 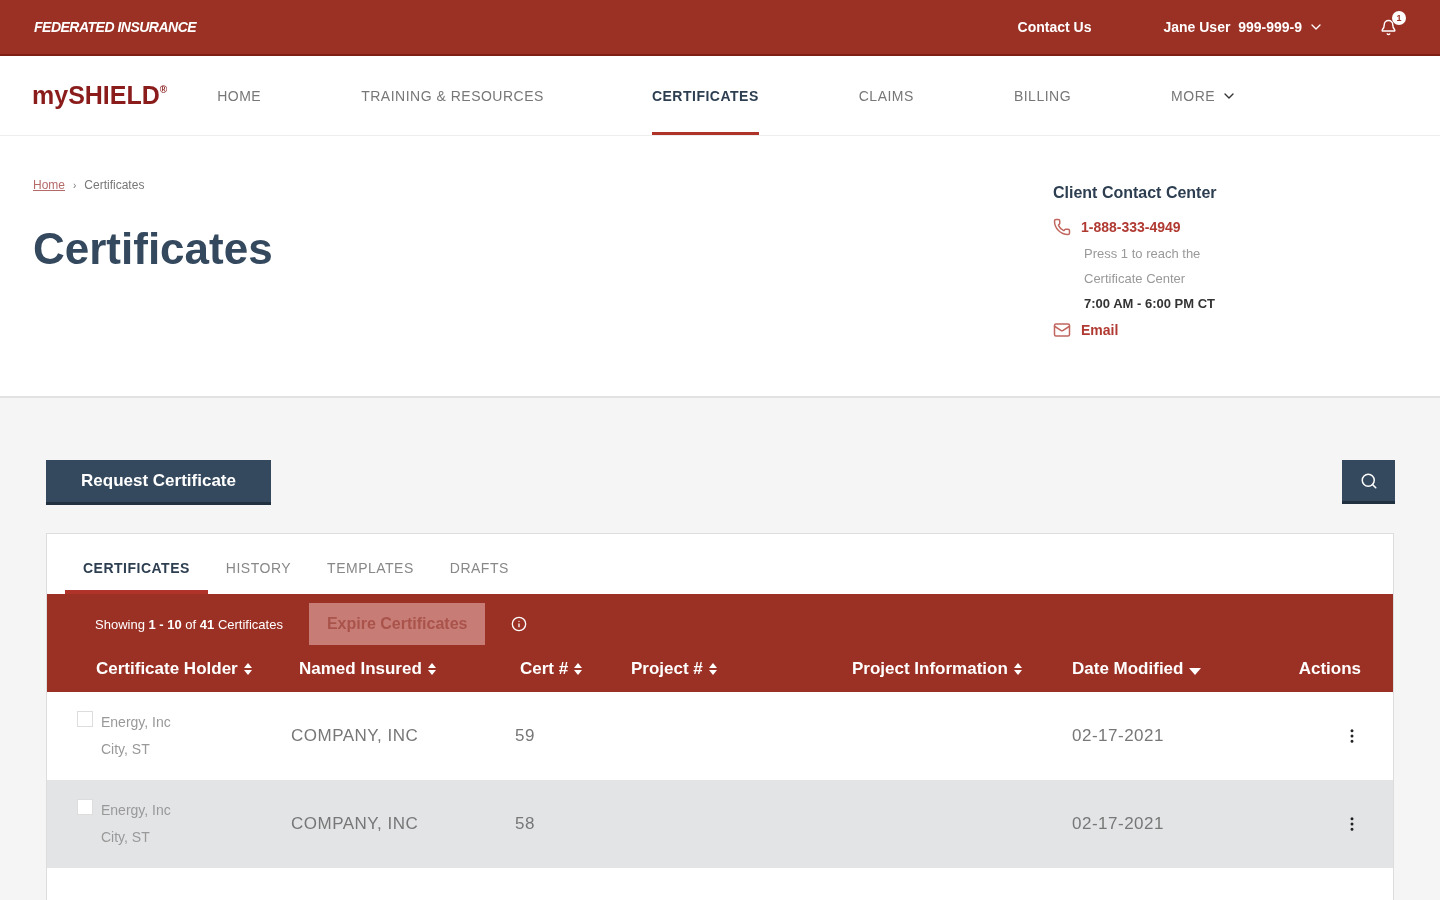 What do you see at coordinates (741, 669) in the screenshot?
I see `column-header: Project #` at bounding box center [741, 669].